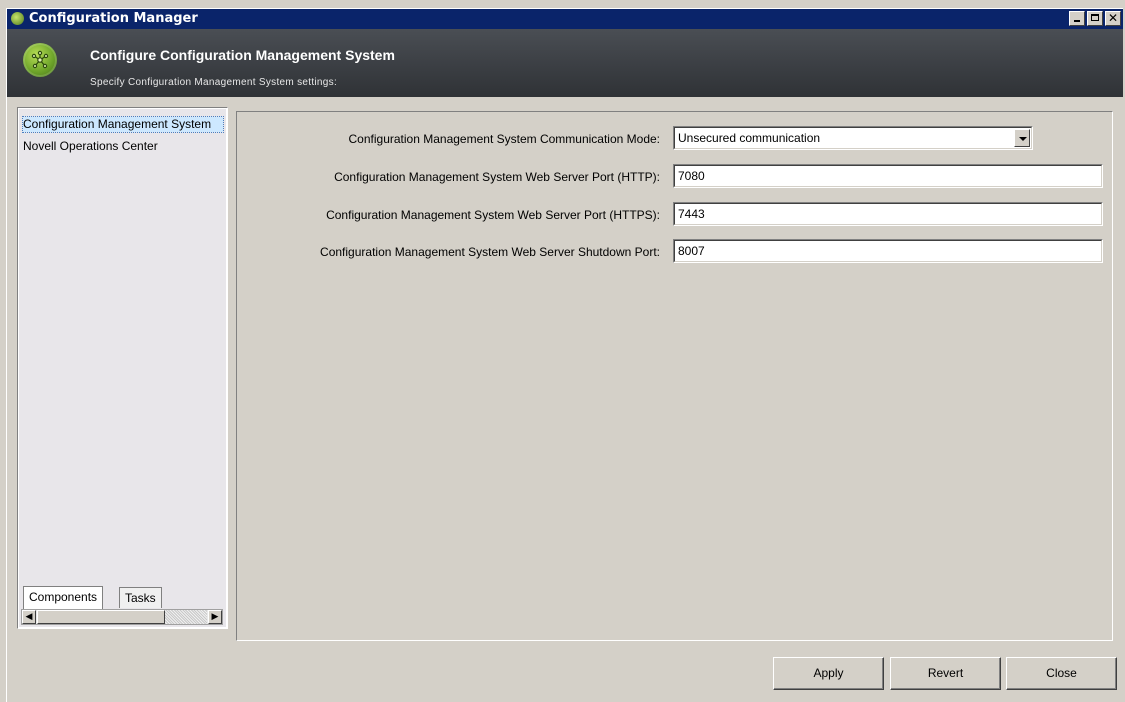 This screenshot has height=702, width=1125. Describe the element at coordinates (691, 251) in the screenshot. I see `shutdown-port-value: 8007` at that location.